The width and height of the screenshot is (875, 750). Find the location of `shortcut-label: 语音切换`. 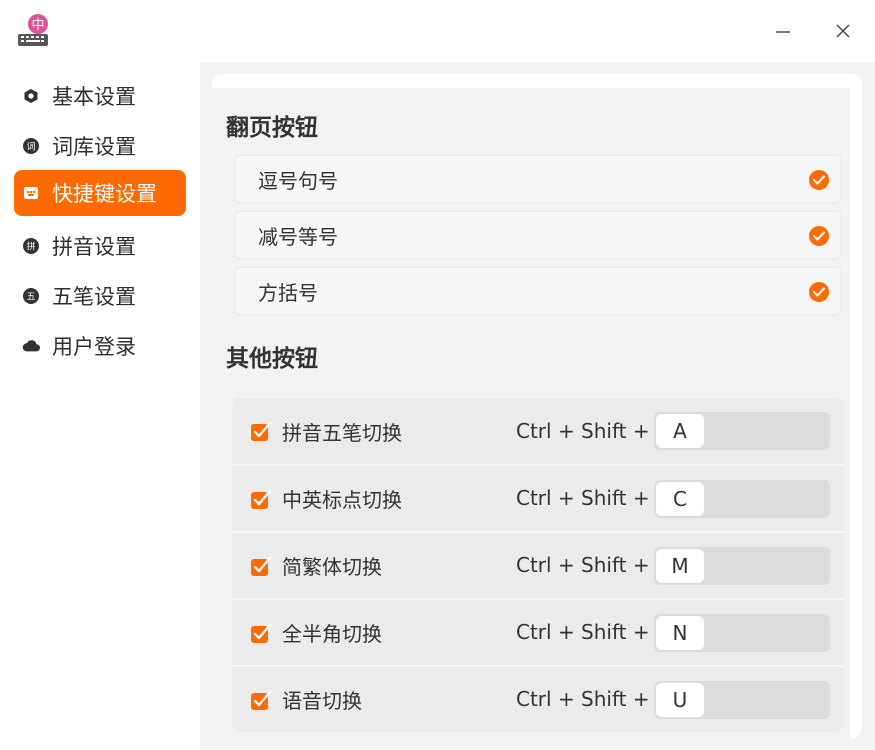

shortcut-label: 语音切换 is located at coordinates (322, 700).